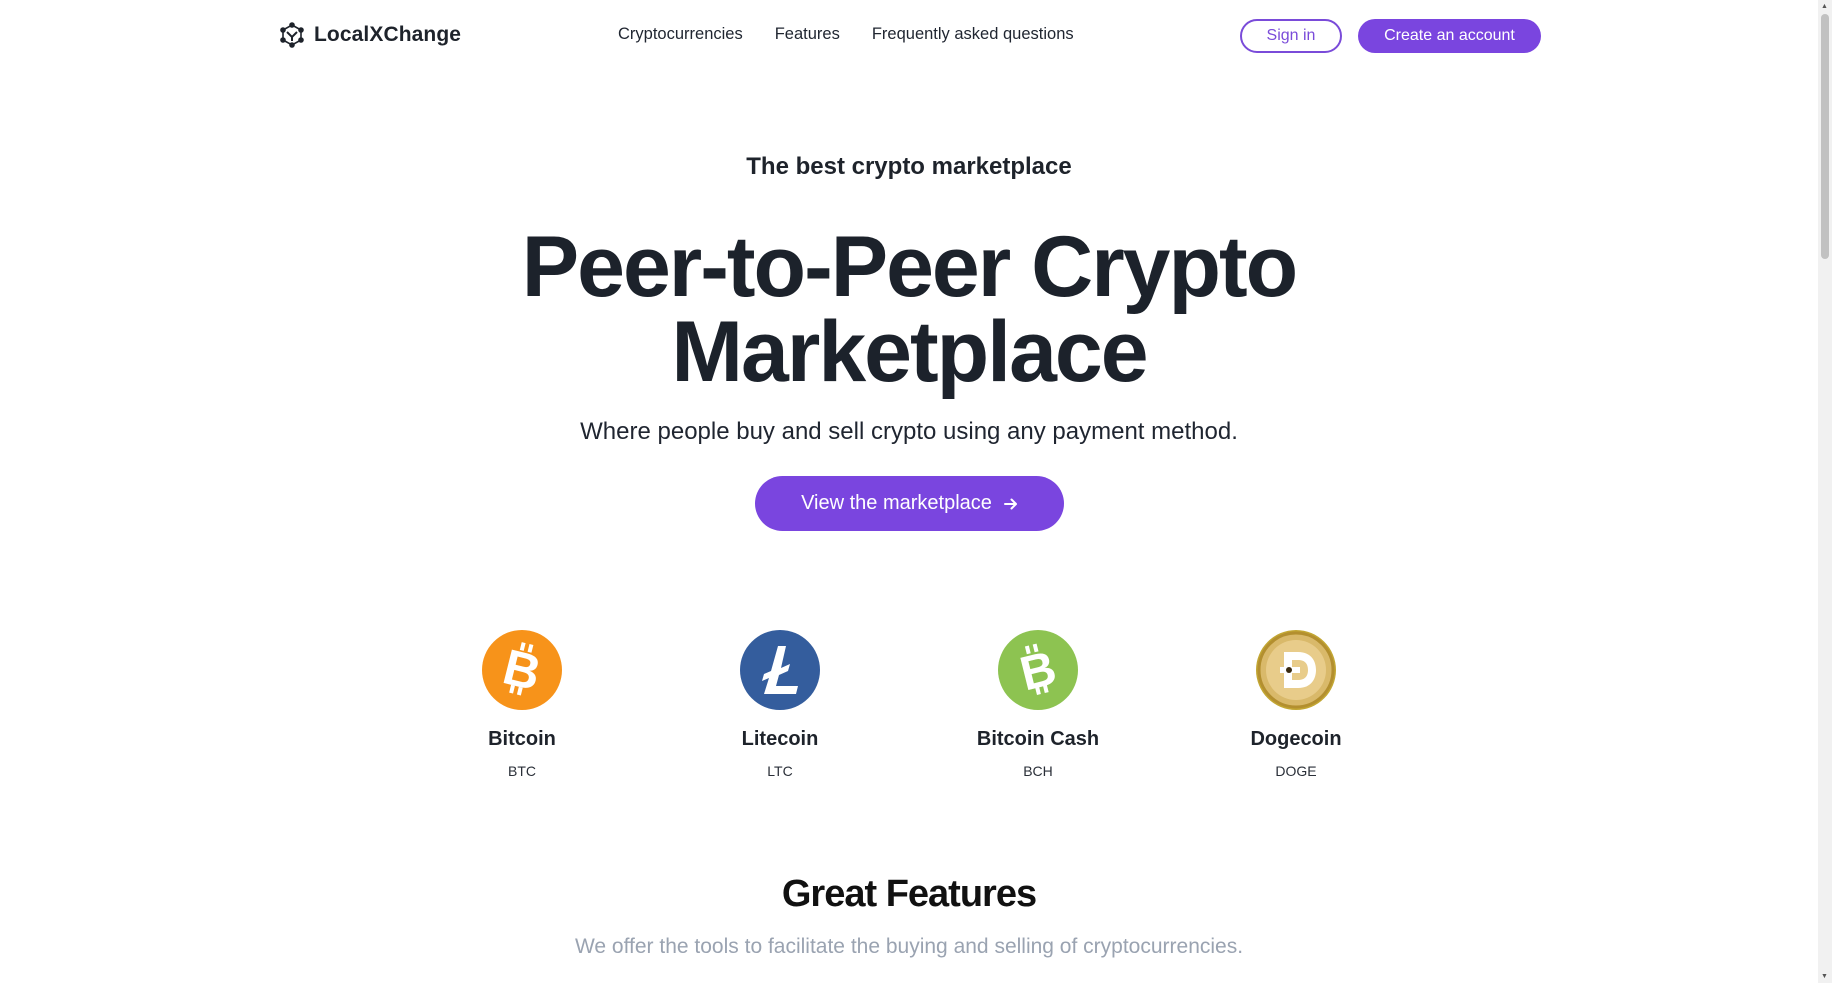 The width and height of the screenshot is (1832, 983). Describe the element at coordinates (1038, 771) in the screenshot. I see `coin-ticker: BCH` at that location.